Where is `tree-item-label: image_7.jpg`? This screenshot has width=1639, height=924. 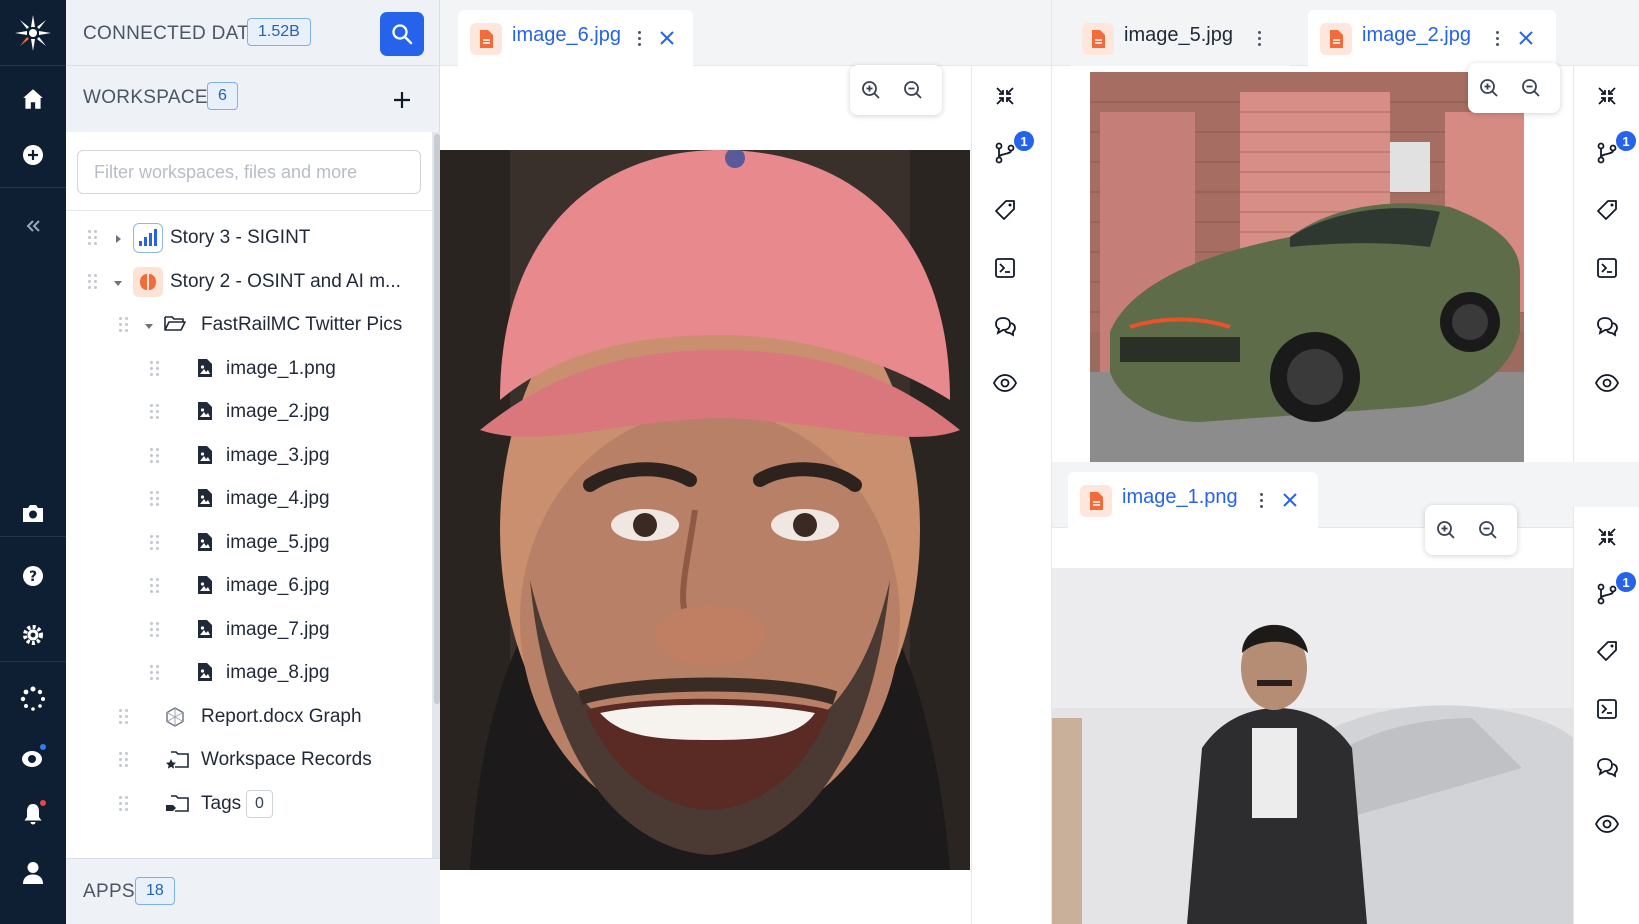 tree-item-label: image_7.jpg is located at coordinates (278, 629).